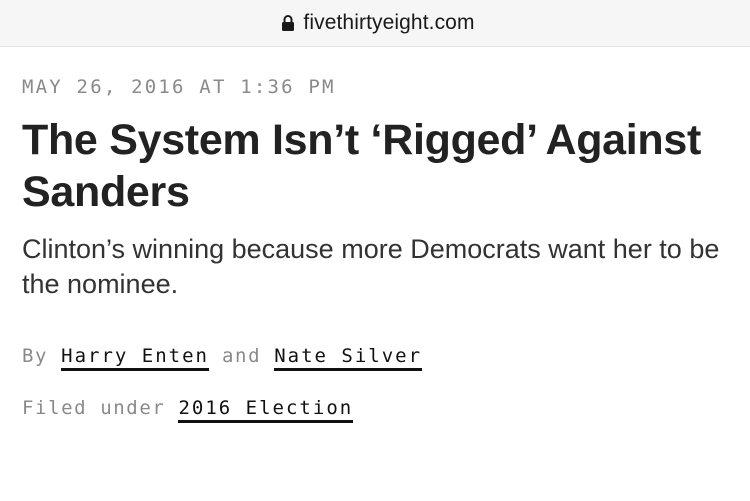  What do you see at coordinates (389, 22) in the screenshot?
I see `url-text: fivethirtyeight.com` at bounding box center [389, 22].